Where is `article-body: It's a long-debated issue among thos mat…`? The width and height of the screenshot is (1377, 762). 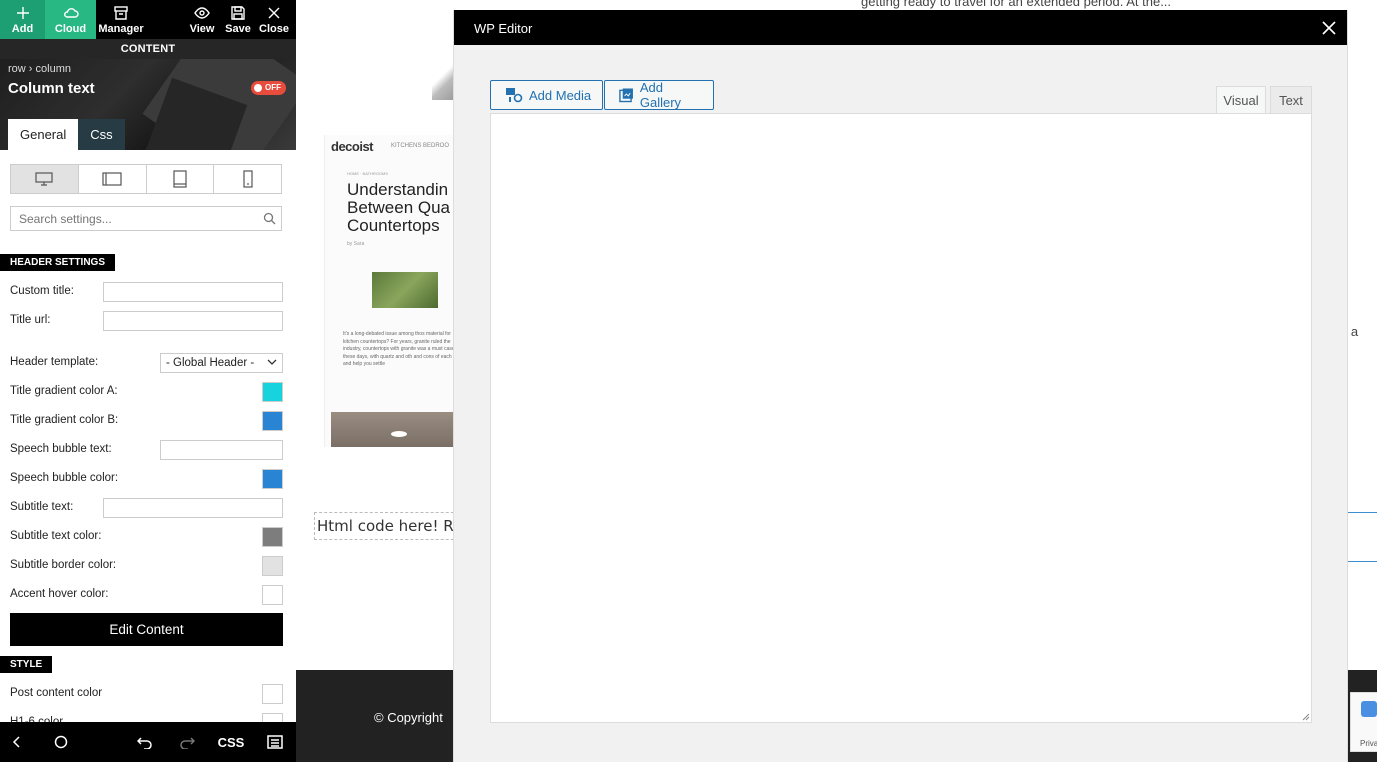 article-body: It's a long-debated issue among thos mat… is located at coordinates (399, 349).